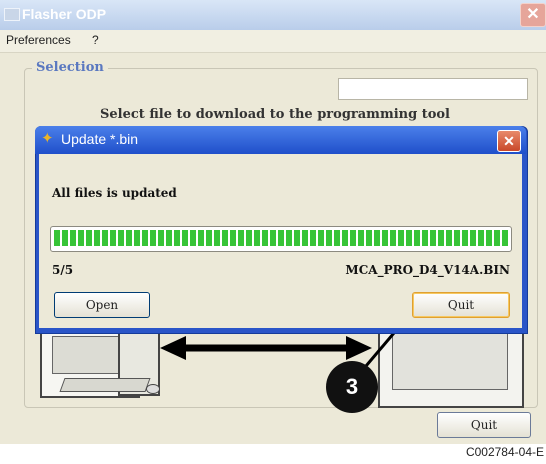 The width and height of the screenshot is (546, 464). What do you see at coordinates (504, 452) in the screenshot?
I see `figure-caption: C002784-04-E` at bounding box center [504, 452].